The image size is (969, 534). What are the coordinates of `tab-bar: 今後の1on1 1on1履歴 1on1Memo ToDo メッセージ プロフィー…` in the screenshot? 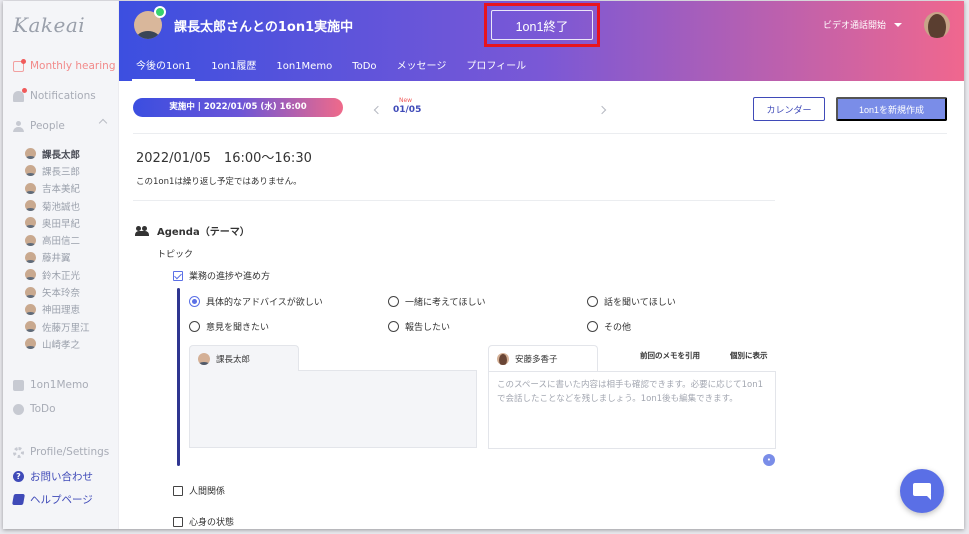 It's located at (331, 69).